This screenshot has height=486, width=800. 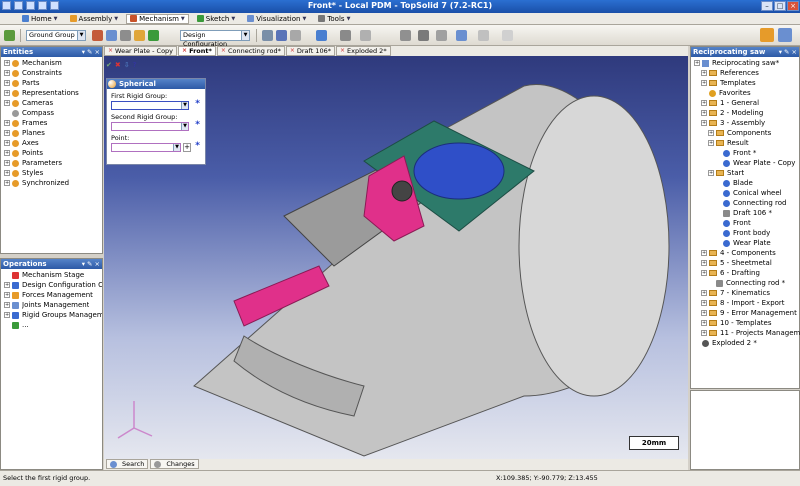 I want to click on tree-item: +1 - General, so click(x=746, y=103).